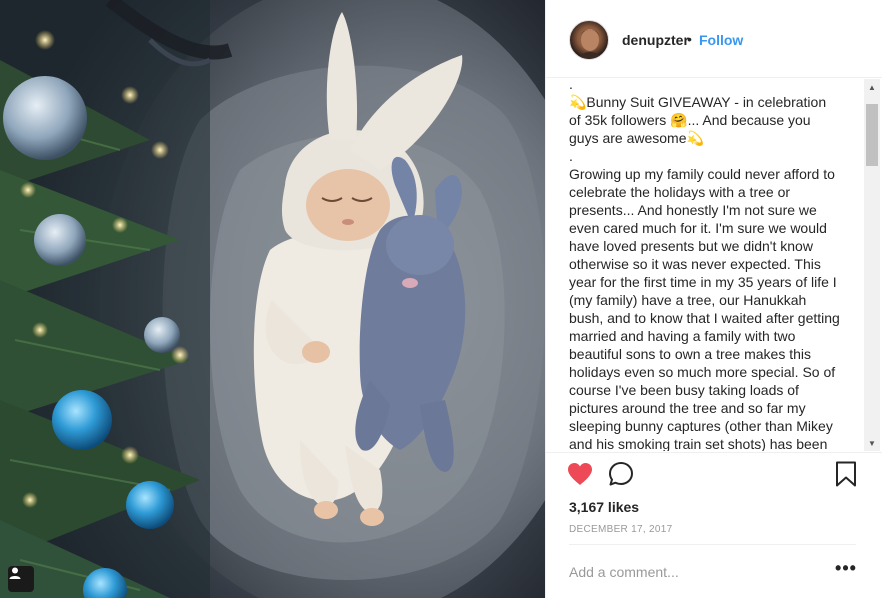  What do you see at coordinates (589, 40) in the screenshot?
I see `avatar` at bounding box center [589, 40].